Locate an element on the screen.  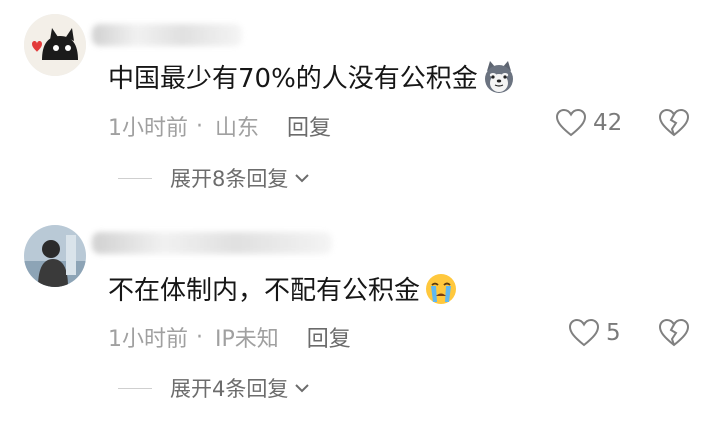
comment-meta: 1小时前 · IP未知 回复 is located at coordinates (229, 337).